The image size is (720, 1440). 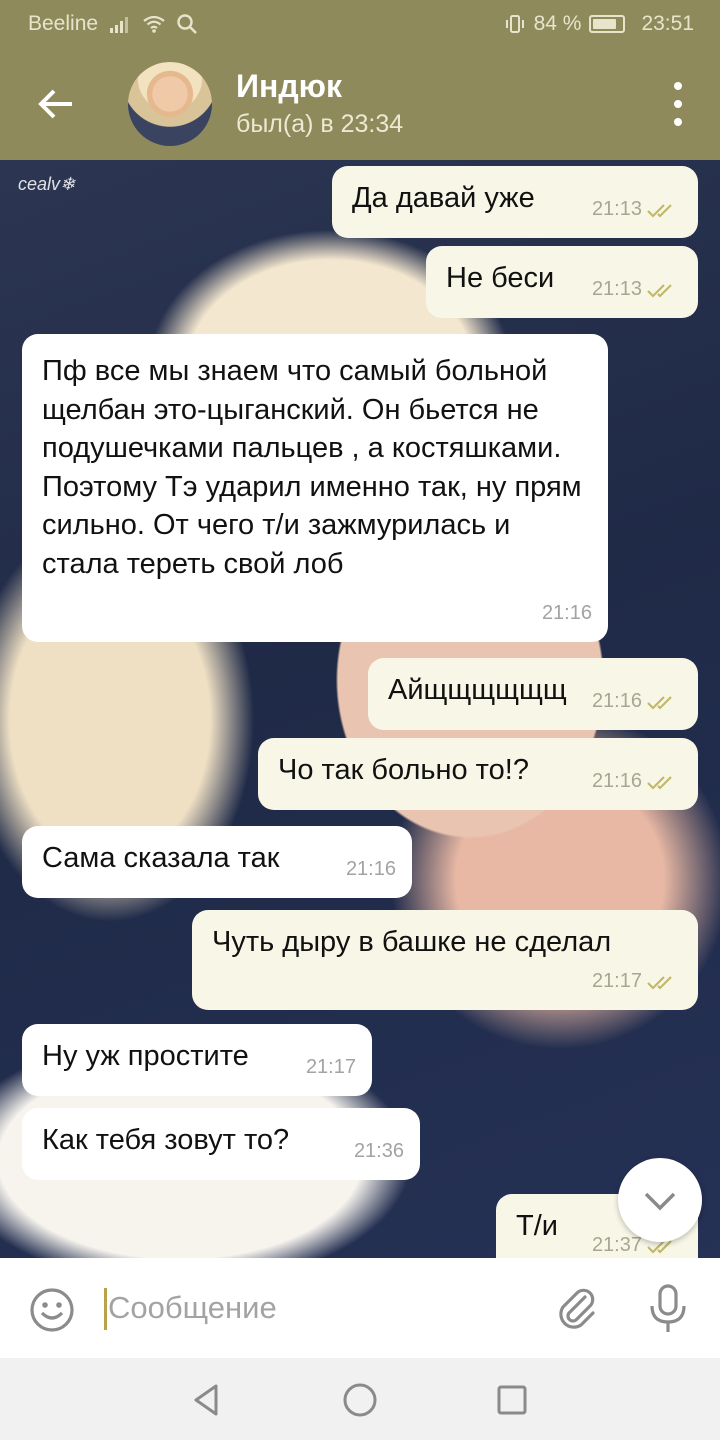 What do you see at coordinates (52, 1310) in the screenshot?
I see `emoji-icon` at bounding box center [52, 1310].